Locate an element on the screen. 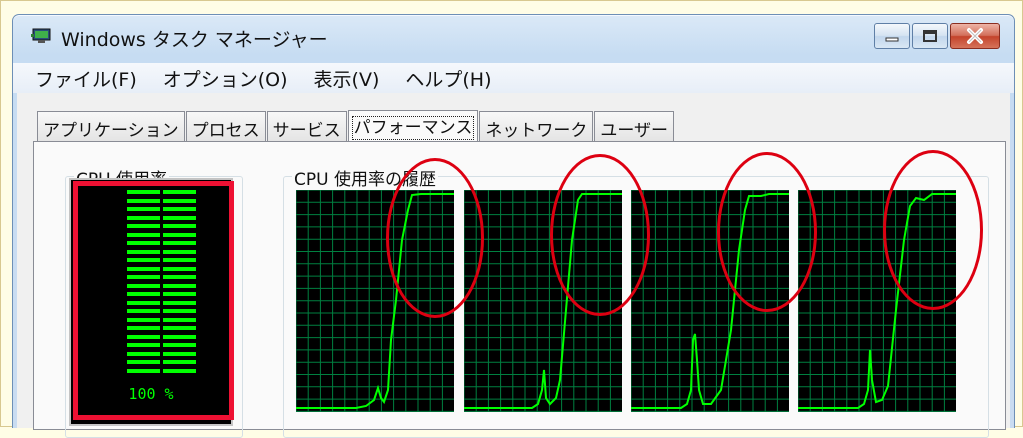 This screenshot has width=1023, height=438. title-bar: Windows タスク マネージャー is located at coordinates (513, 35).